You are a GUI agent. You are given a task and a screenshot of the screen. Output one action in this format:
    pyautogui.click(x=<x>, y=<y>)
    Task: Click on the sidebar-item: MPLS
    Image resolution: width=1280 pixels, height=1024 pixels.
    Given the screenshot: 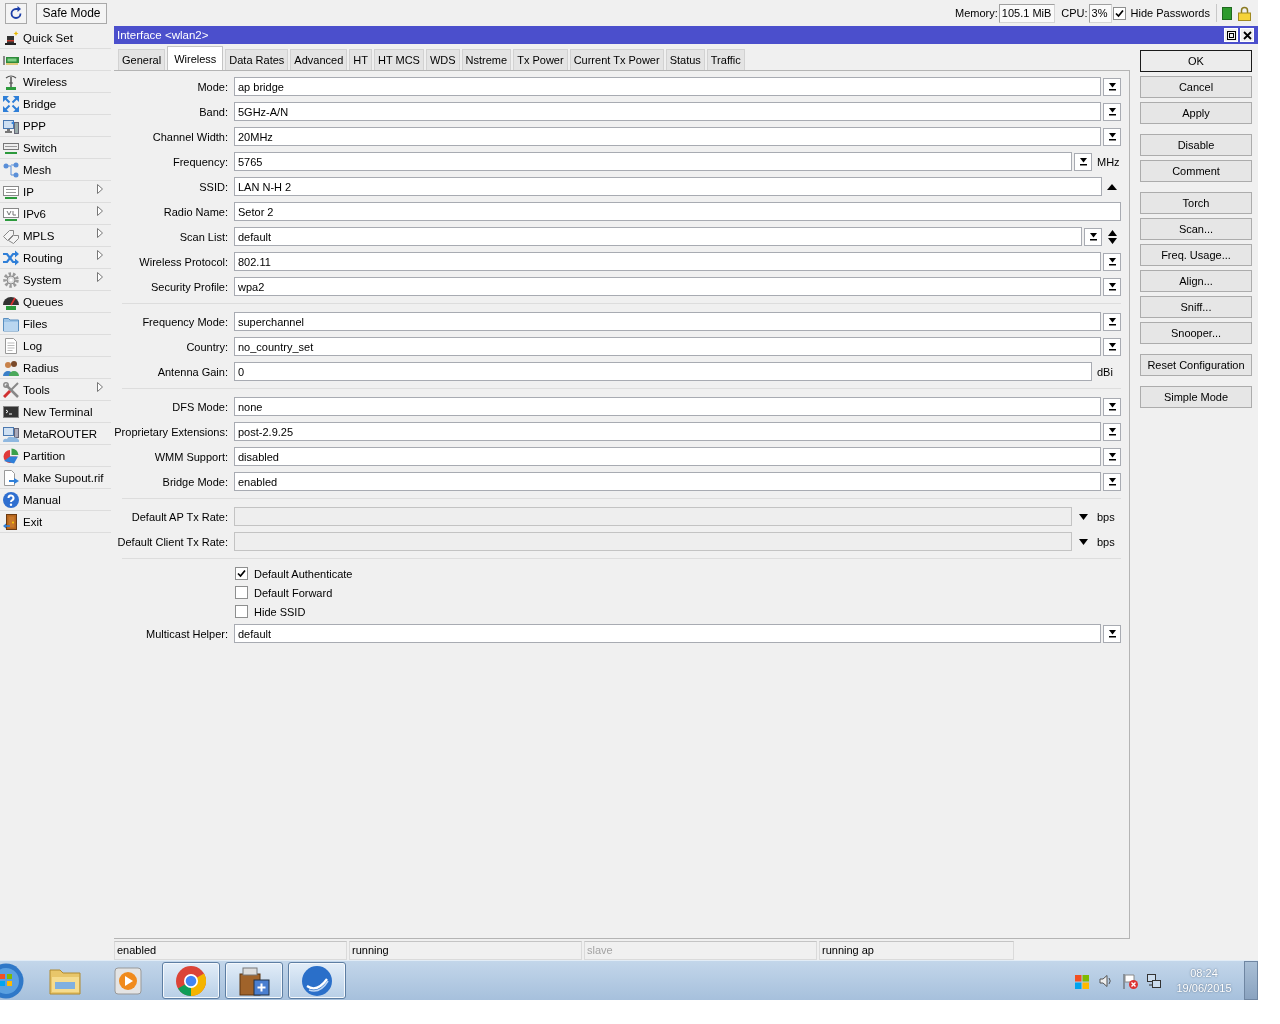 What is the action you would take?
    pyautogui.click(x=55, y=236)
    